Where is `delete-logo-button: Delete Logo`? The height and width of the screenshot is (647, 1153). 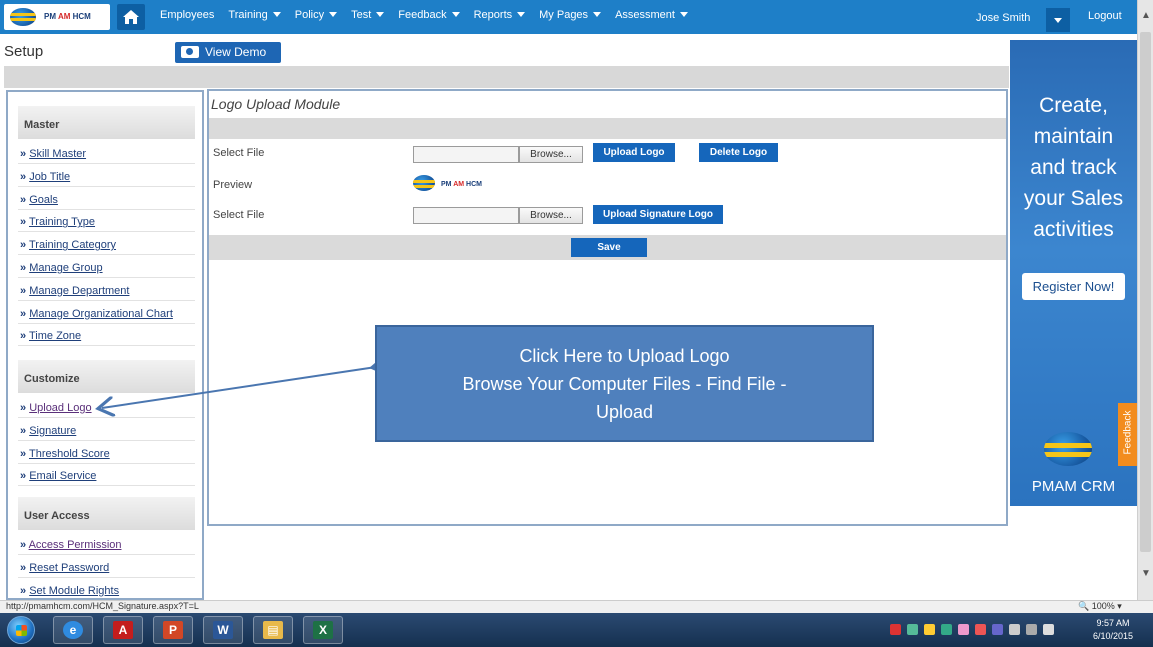 delete-logo-button: Delete Logo is located at coordinates (738, 152).